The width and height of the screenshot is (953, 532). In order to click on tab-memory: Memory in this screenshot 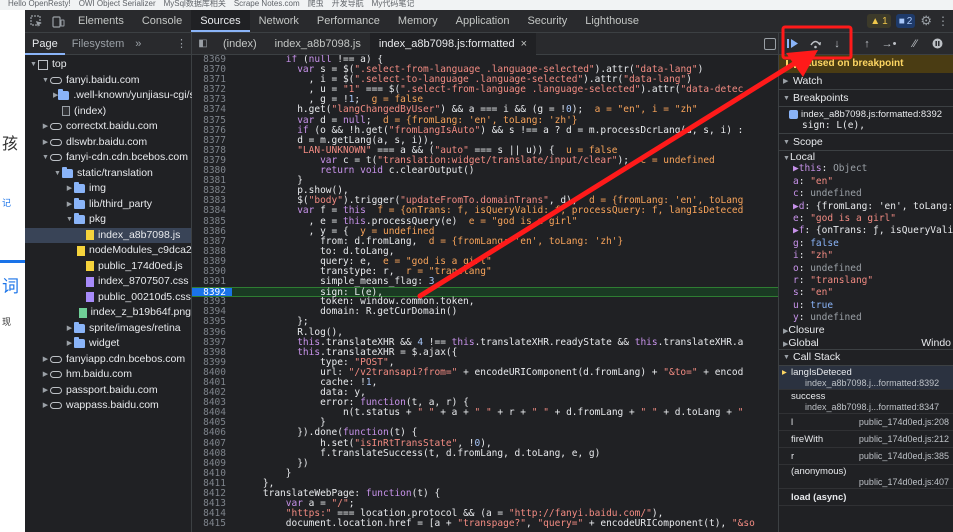, I will do `click(418, 21)`.